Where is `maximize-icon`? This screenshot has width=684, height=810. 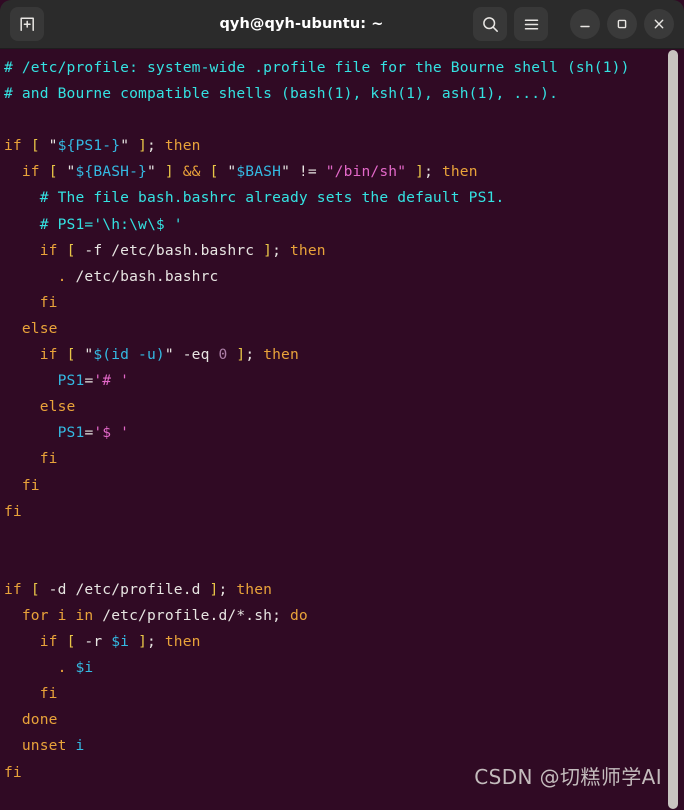
maximize-icon is located at coordinates (622, 24).